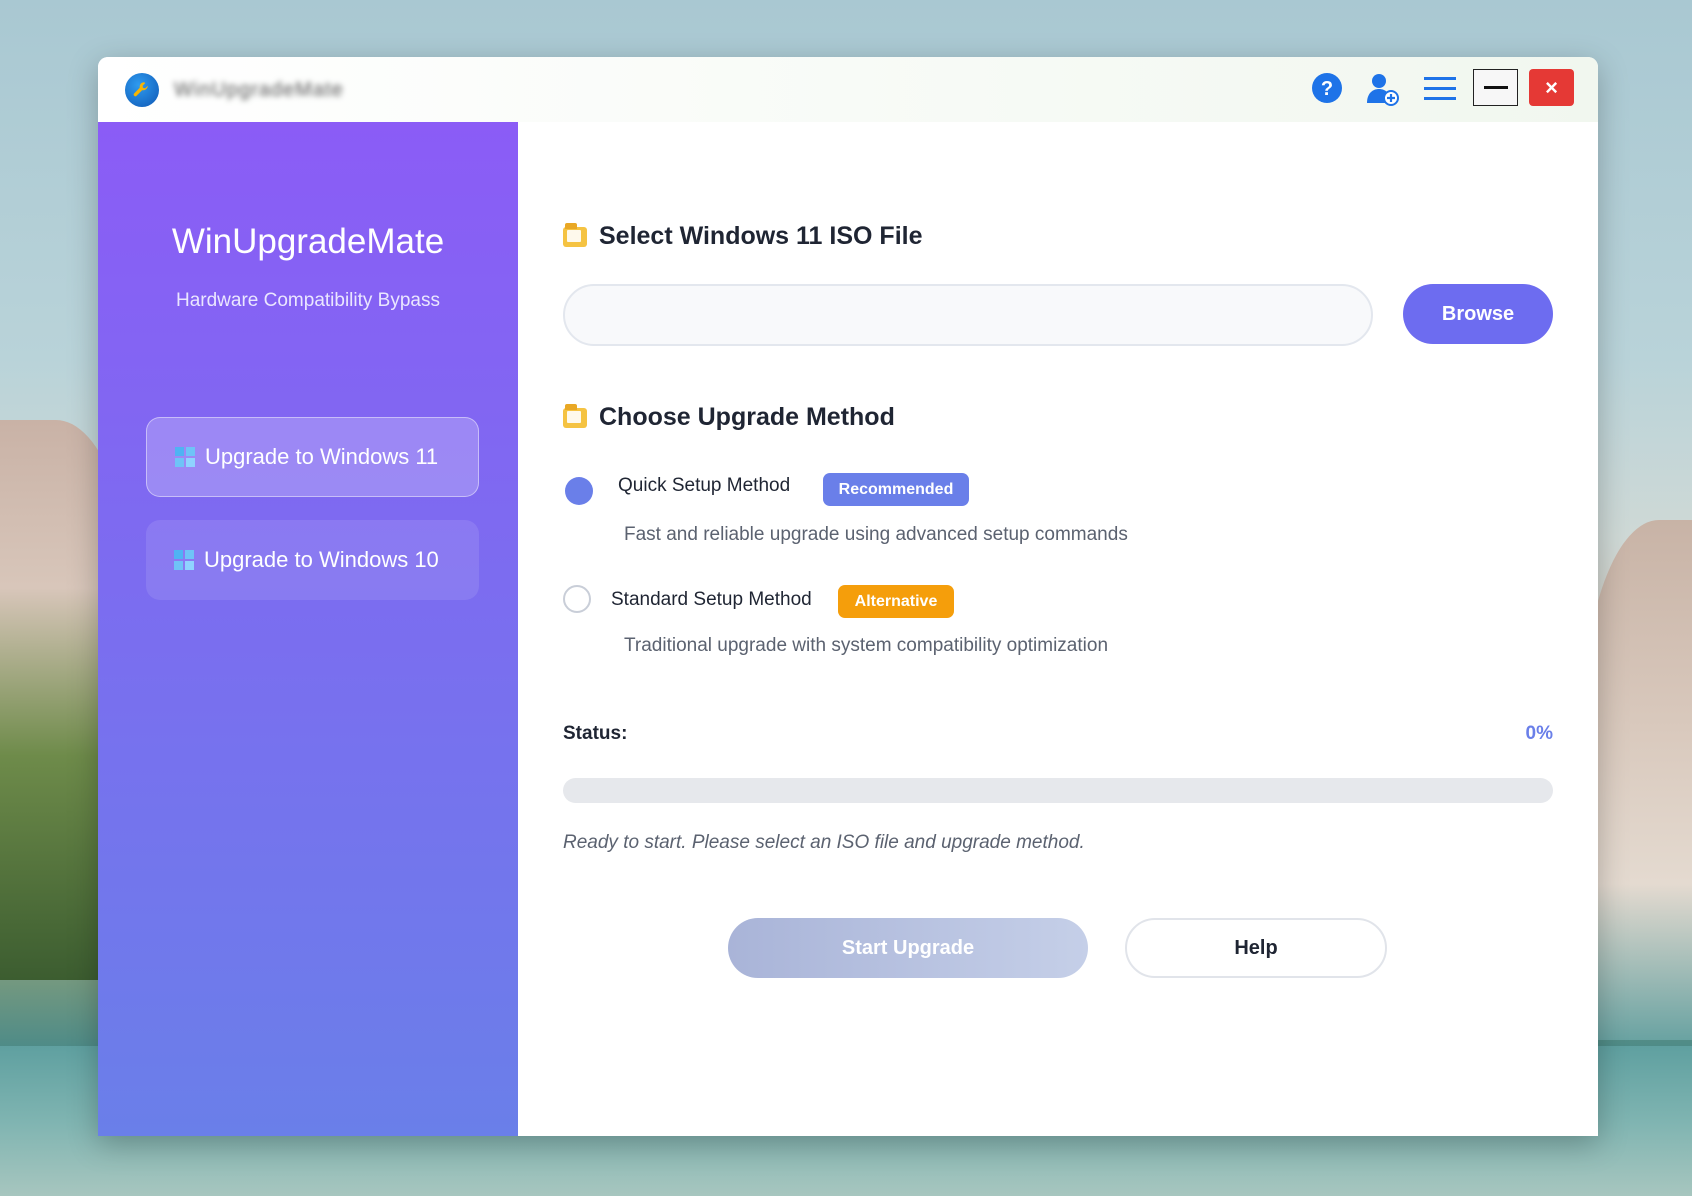 The height and width of the screenshot is (1196, 1692). I want to click on alternative-badge: Alternative, so click(896, 601).